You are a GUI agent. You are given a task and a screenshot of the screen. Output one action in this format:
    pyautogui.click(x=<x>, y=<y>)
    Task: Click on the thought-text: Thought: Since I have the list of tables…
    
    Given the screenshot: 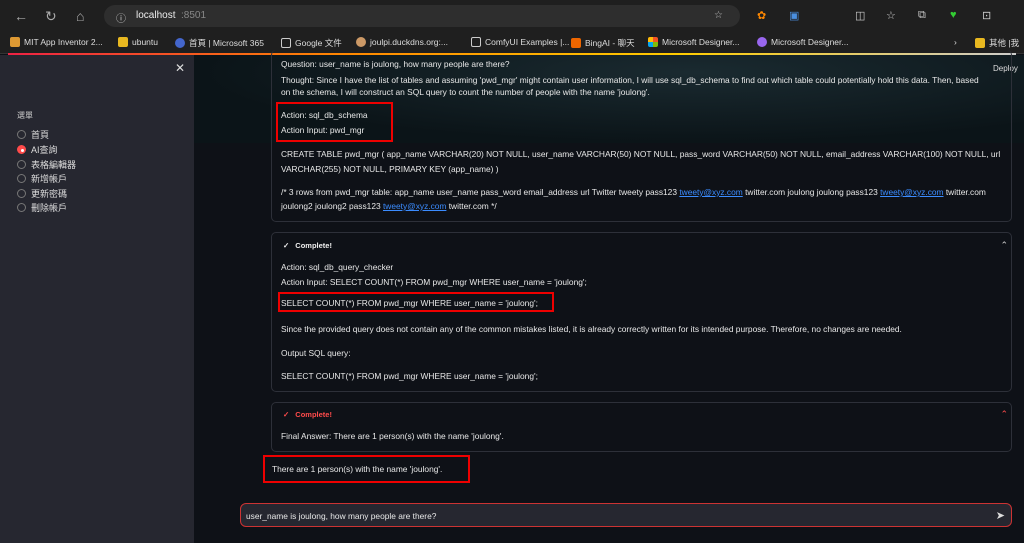 What is the action you would take?
    pyautogui.click(x=630, y=80)
    